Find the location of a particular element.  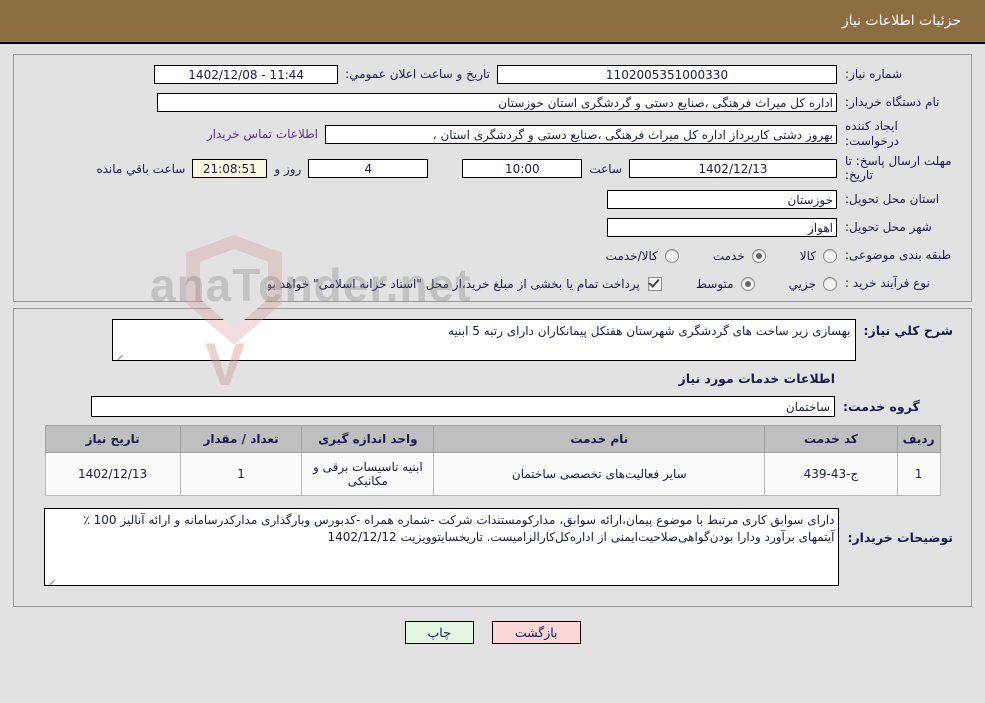

delivery-province-label: استان محل تحویل: is located at coordinates (892, 199).